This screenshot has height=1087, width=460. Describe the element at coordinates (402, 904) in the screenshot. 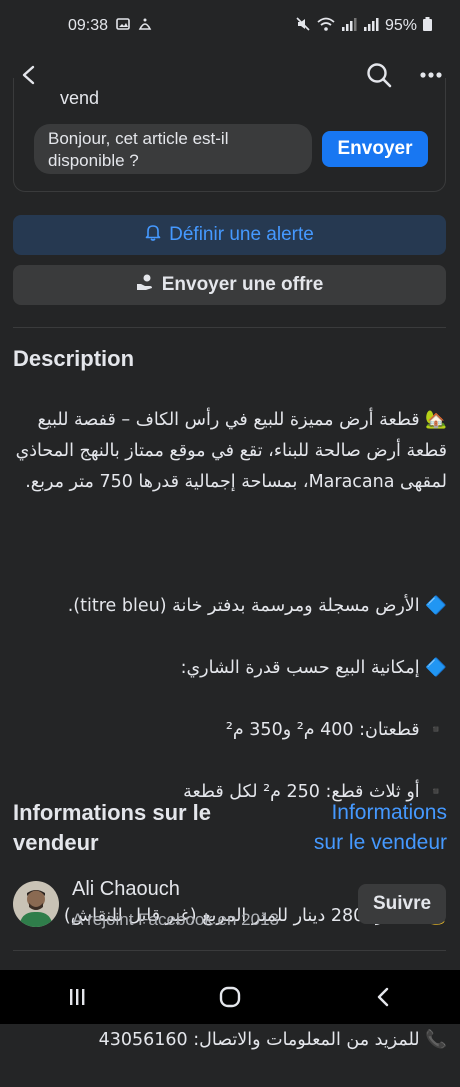

I see `follow-button: Suivre` at that location.